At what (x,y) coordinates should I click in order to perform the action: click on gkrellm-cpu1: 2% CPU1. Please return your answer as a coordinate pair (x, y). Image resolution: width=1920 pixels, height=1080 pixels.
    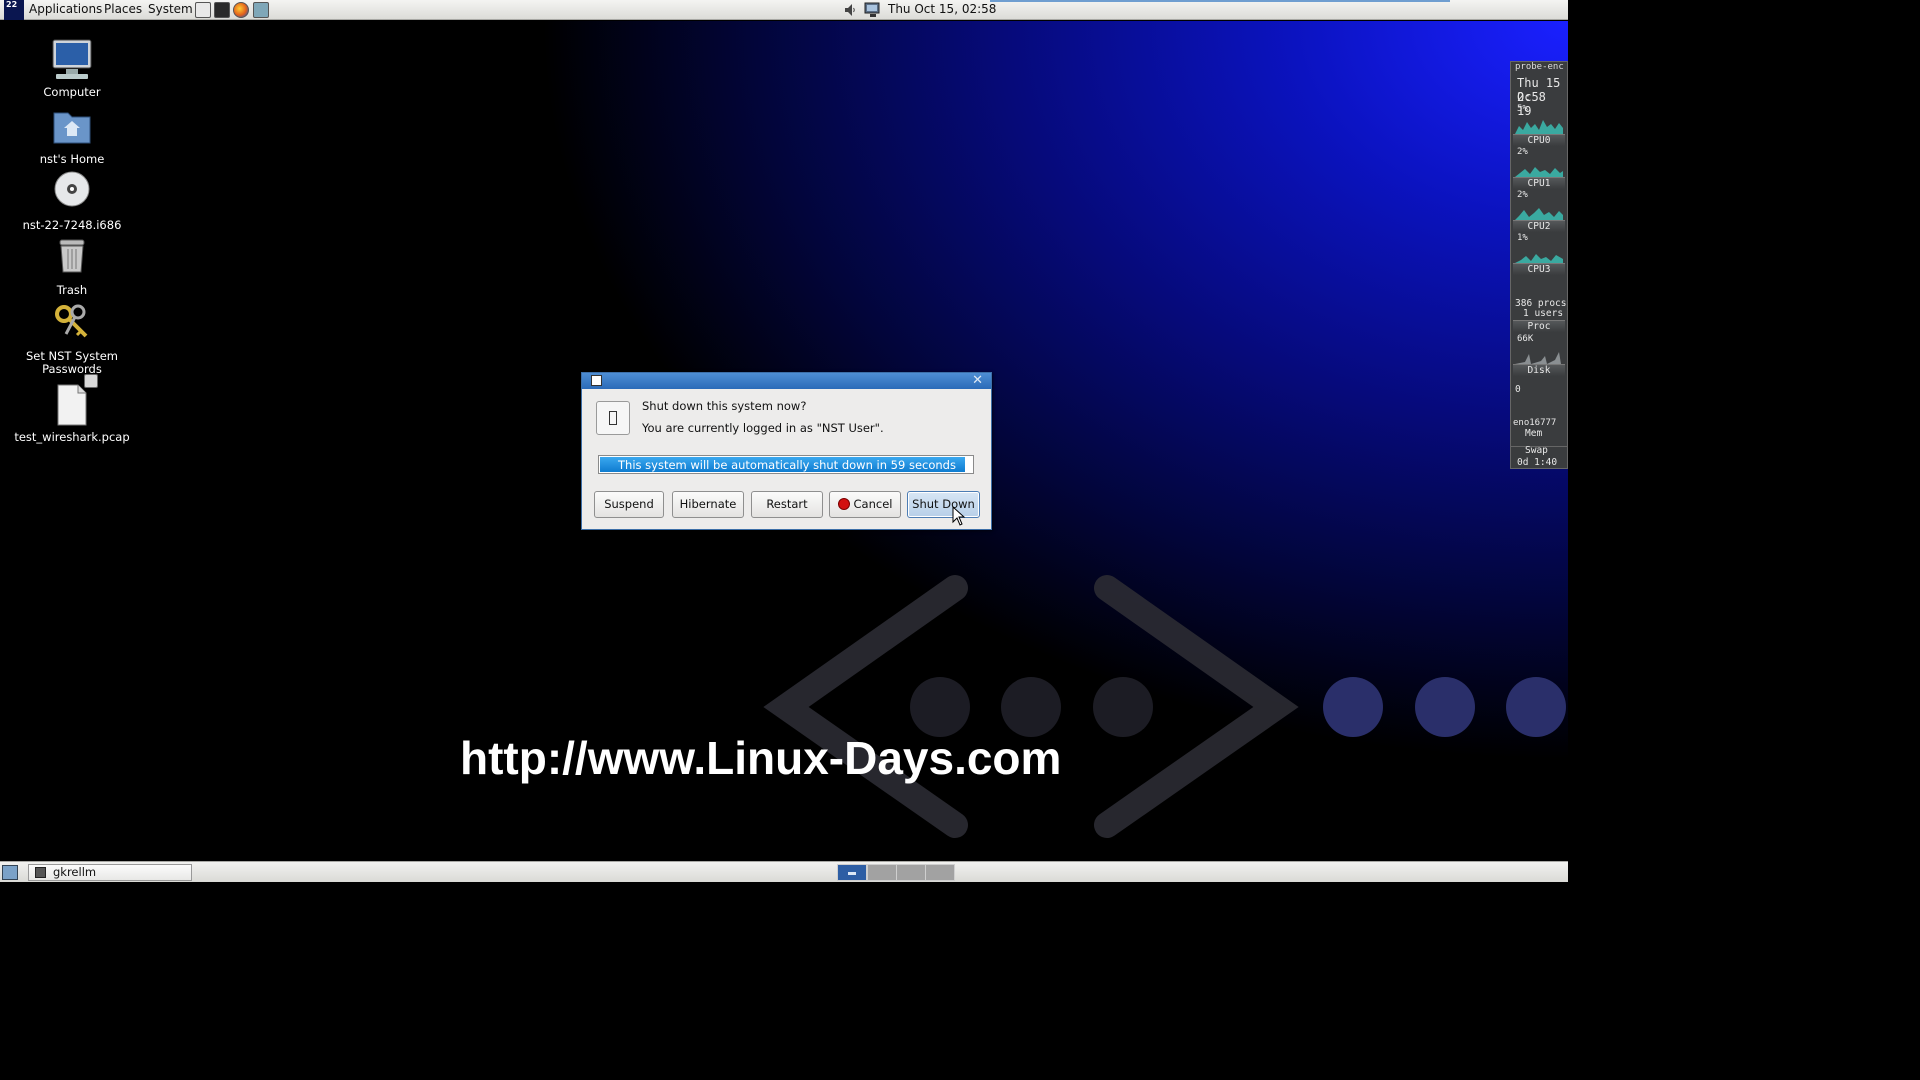
    Looking at the image, I should click on (1539, 168).